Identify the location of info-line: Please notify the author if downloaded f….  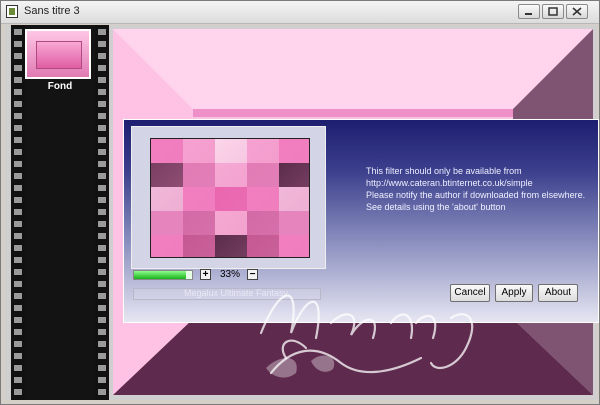
(476, 195).